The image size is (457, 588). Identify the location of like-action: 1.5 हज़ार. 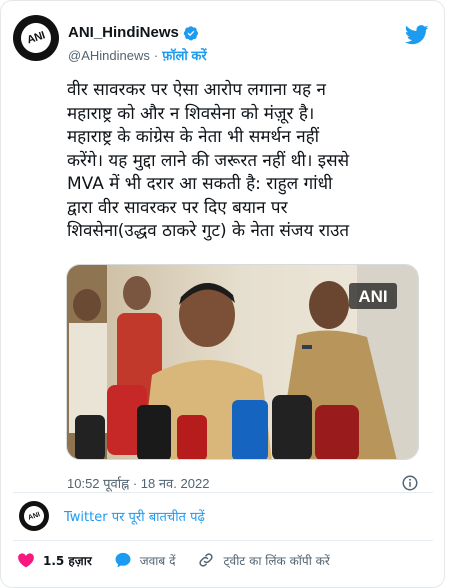
(54, 560).